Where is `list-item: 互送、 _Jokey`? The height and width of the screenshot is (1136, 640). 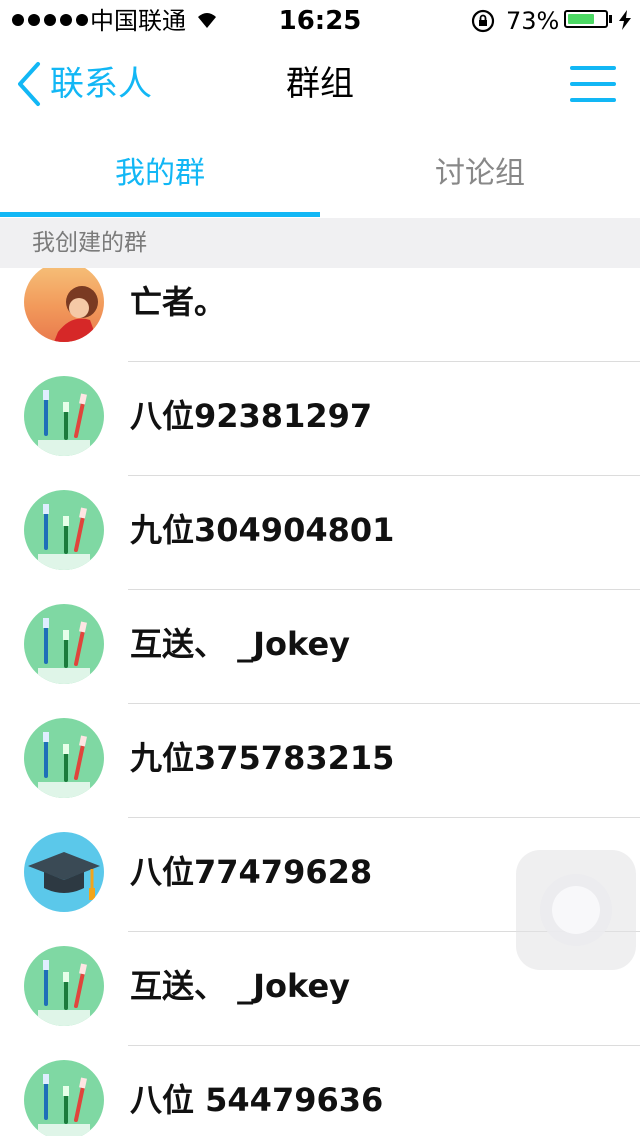 list-item: 互送、 _Jokey is located at coordinates (320, 647).